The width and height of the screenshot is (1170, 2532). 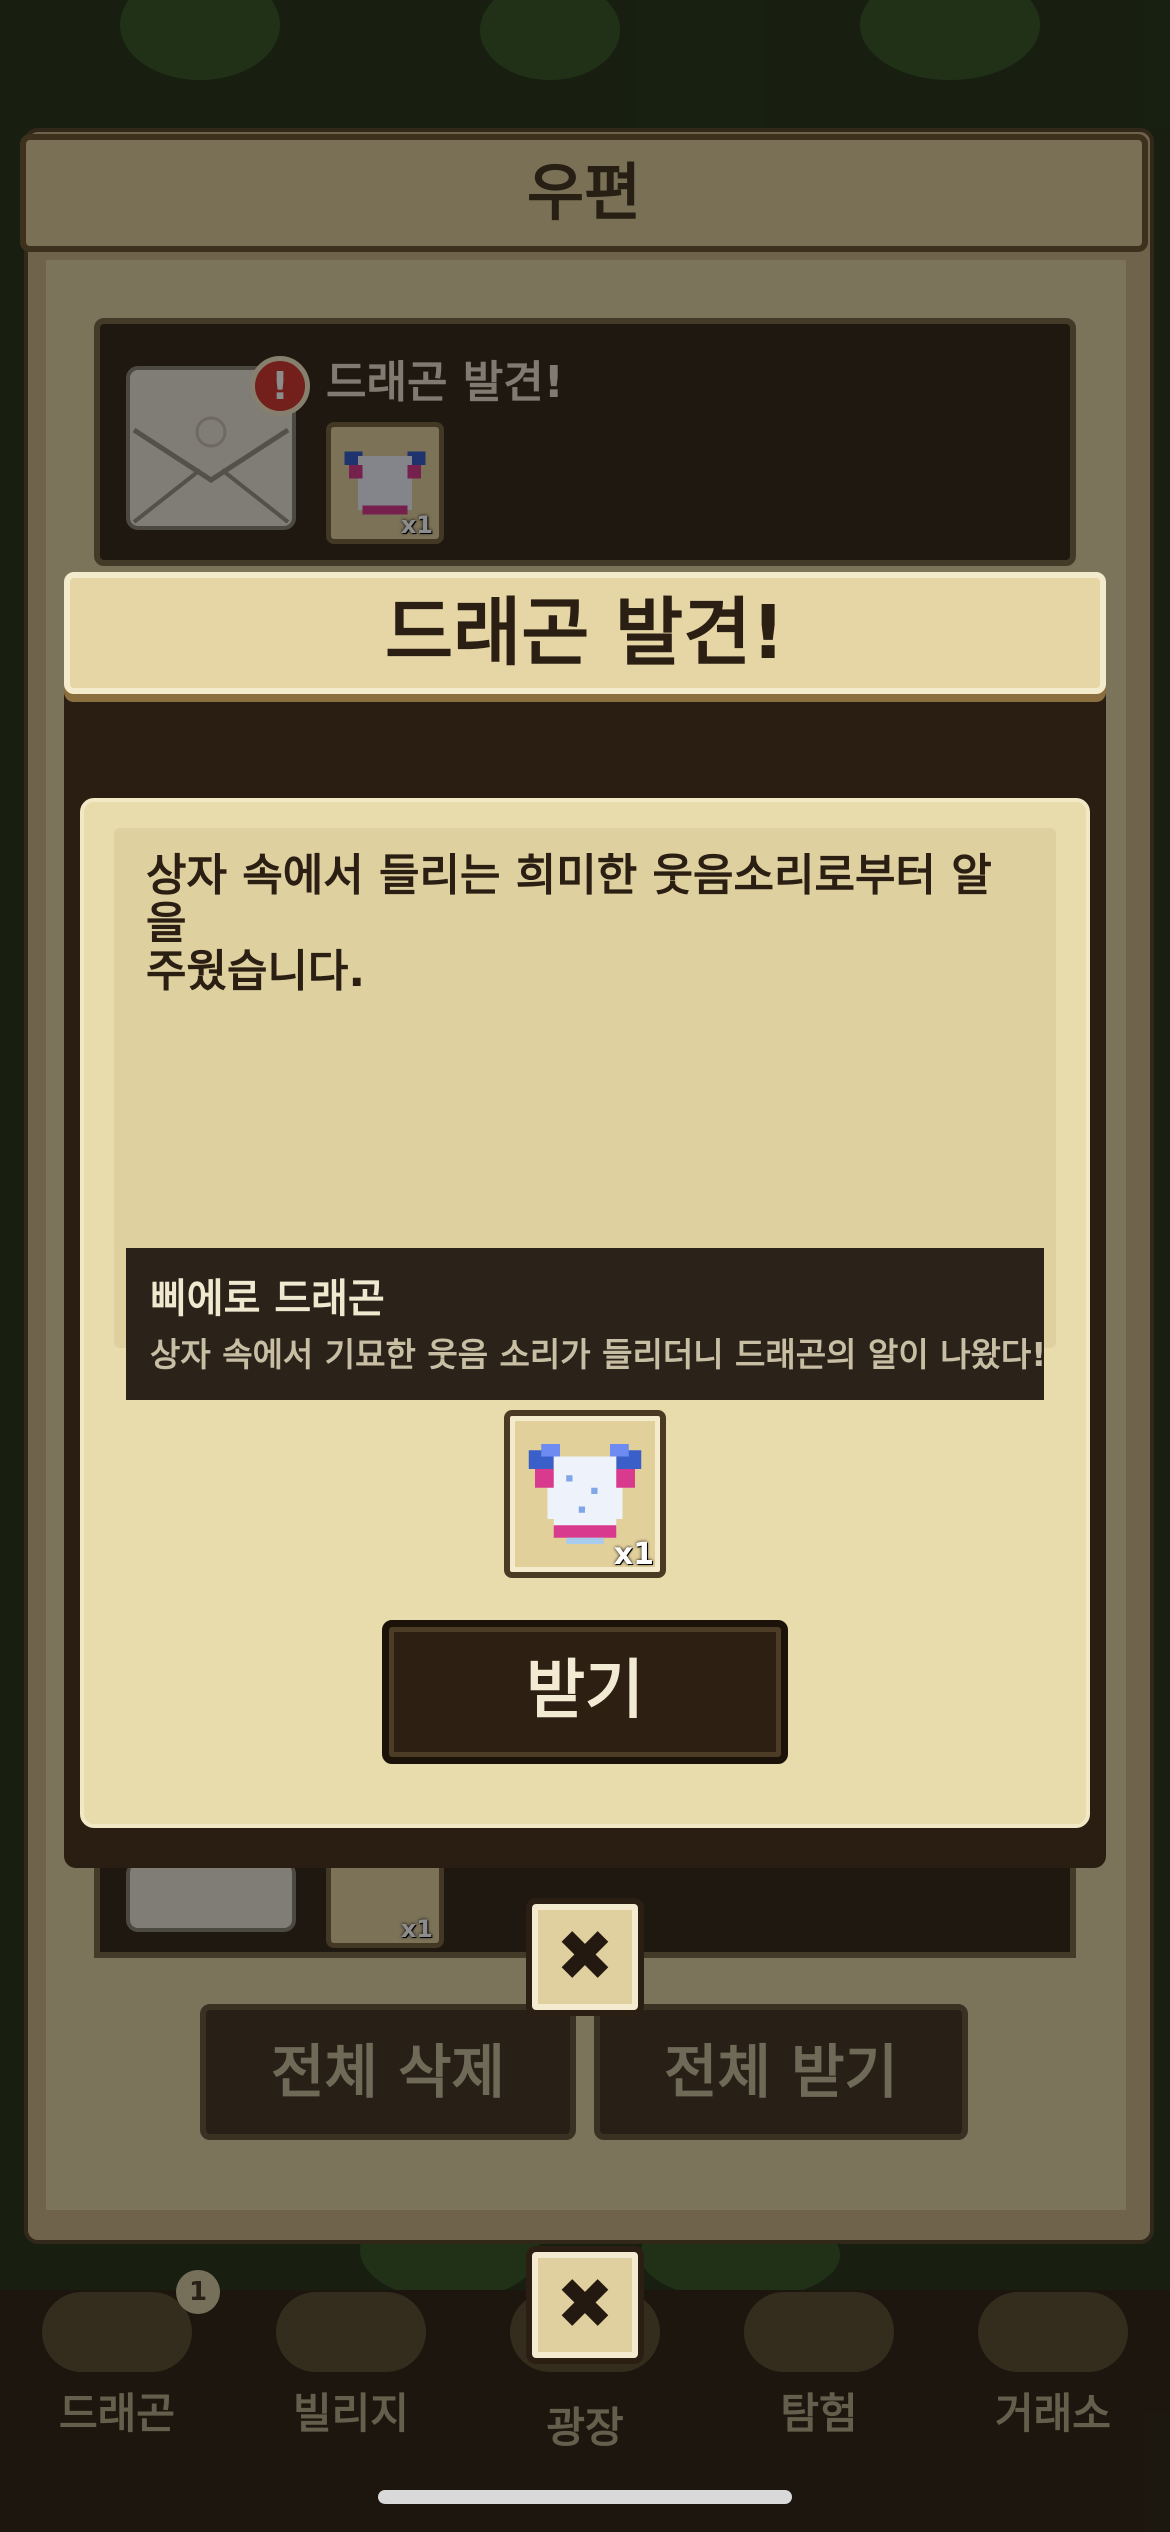 I want to click on item-description: 상자 속에서 기묘한 웃음 소리가 들리더니 드래곤의 알이 나왔다!, so click(x=598, y=1354).